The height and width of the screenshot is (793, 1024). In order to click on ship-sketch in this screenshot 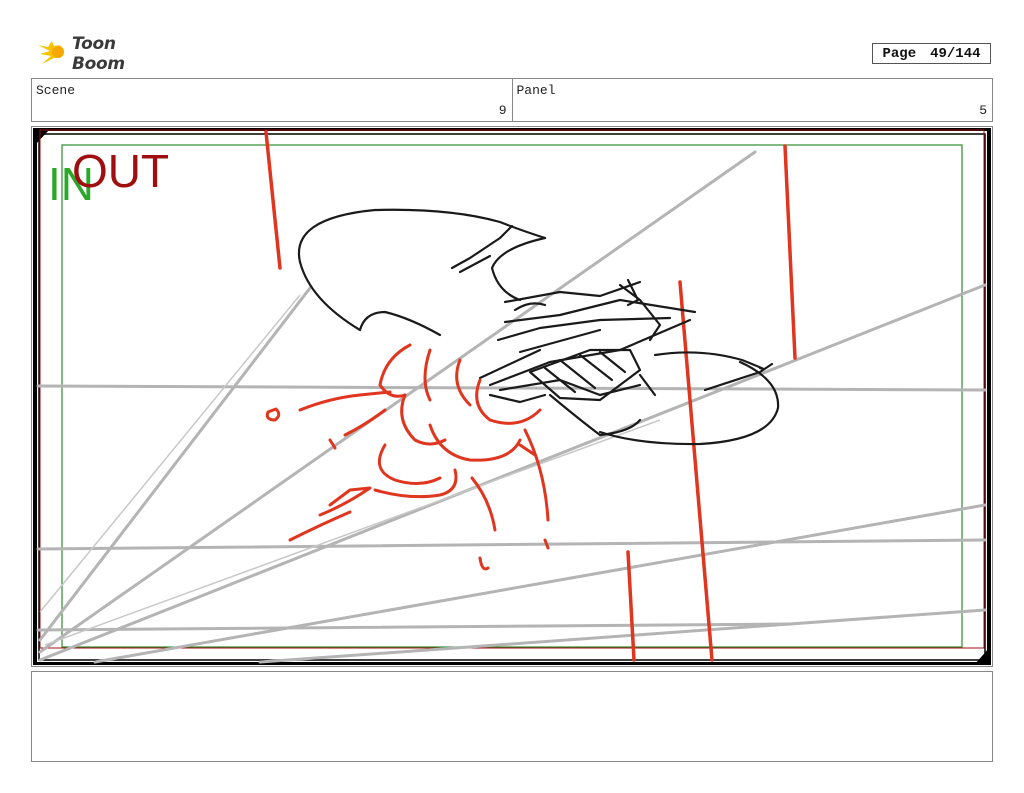, I will do `click(538, 327)`.